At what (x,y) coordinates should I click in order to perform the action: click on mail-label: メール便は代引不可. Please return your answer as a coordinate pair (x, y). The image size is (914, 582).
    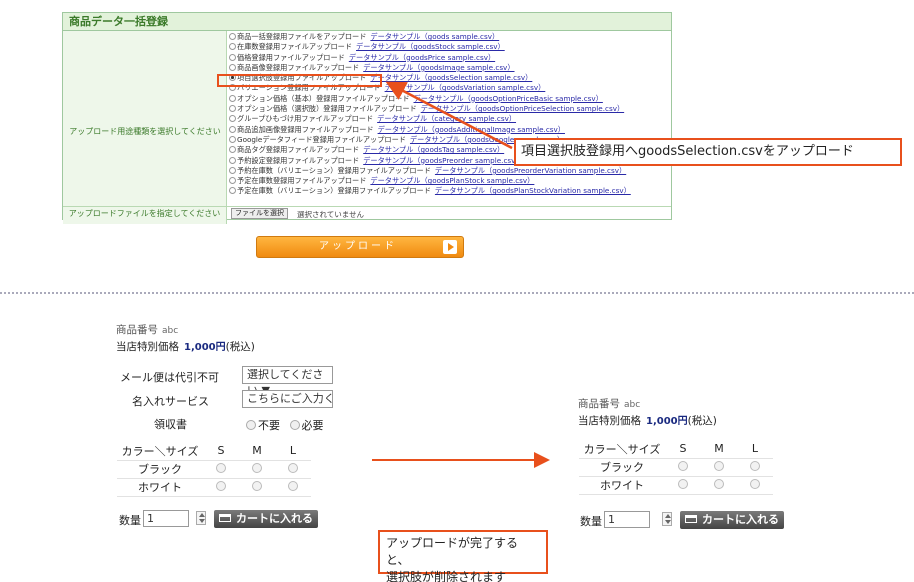
    Looking at the image, I should click on (169, 377).